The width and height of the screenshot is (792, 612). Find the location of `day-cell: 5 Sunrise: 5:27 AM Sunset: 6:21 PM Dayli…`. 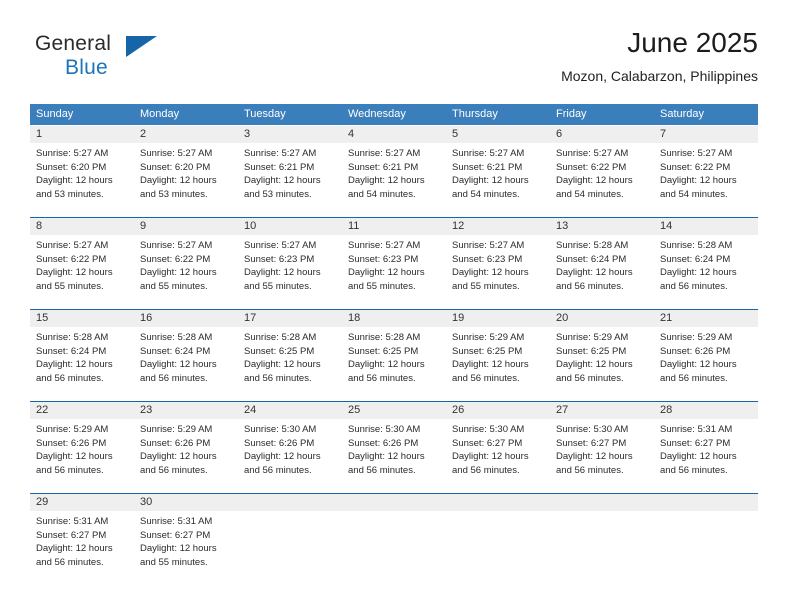

day-cell: 5 Sunrise: 5:27 AM Sunset: 6:21 PM Dayli… is located at coordinates (498, 171).